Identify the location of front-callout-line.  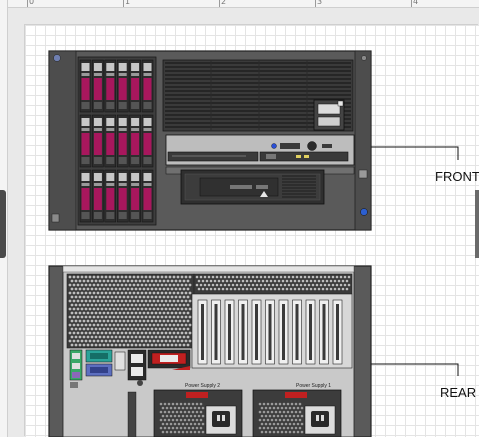
(415, 153).